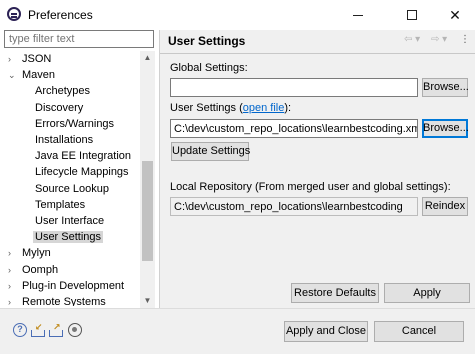  I want to click on reindex-button: Reindex, so click(445, 206).